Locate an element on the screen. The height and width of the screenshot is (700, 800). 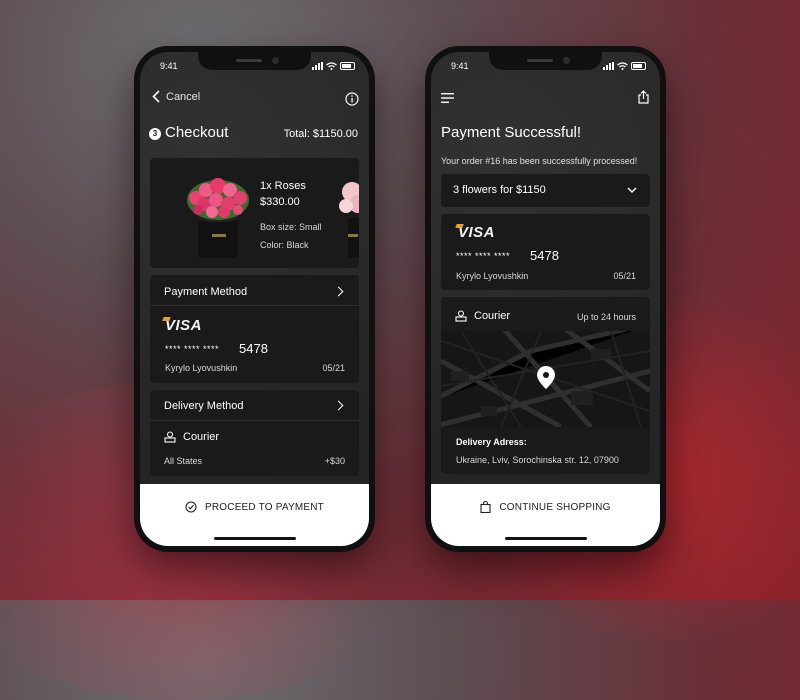
delivery-address-label: Delivery Adress: is located at coordinates (491, 442).